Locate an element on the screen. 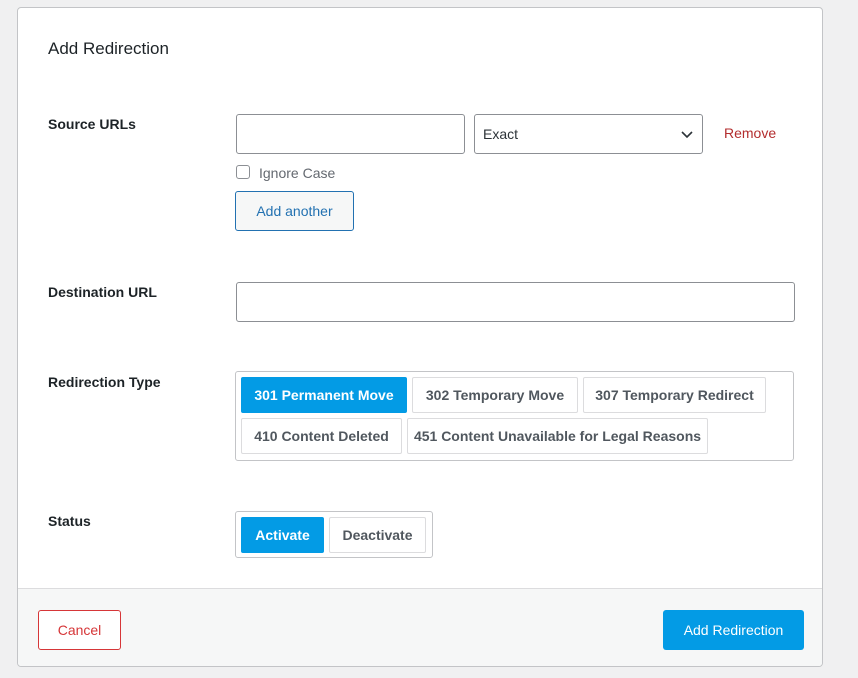  type-option-307: 307 Temporary Redirect is located at coordinates (674, 395).